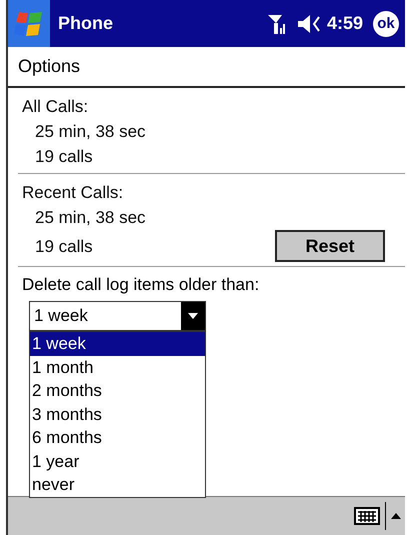  What do you see at coordinates (29, 23) in the screenshot?
I see `start-button` at bounding box center [29, 23].